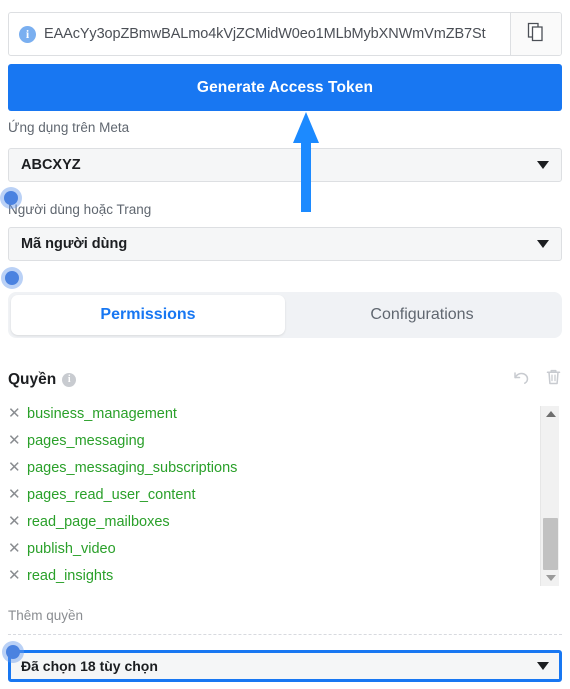 The width and height of the screenshot is (570, 689). I want to click on meta-app-label: Ứng dụng trên Meta, so click(69, 127).